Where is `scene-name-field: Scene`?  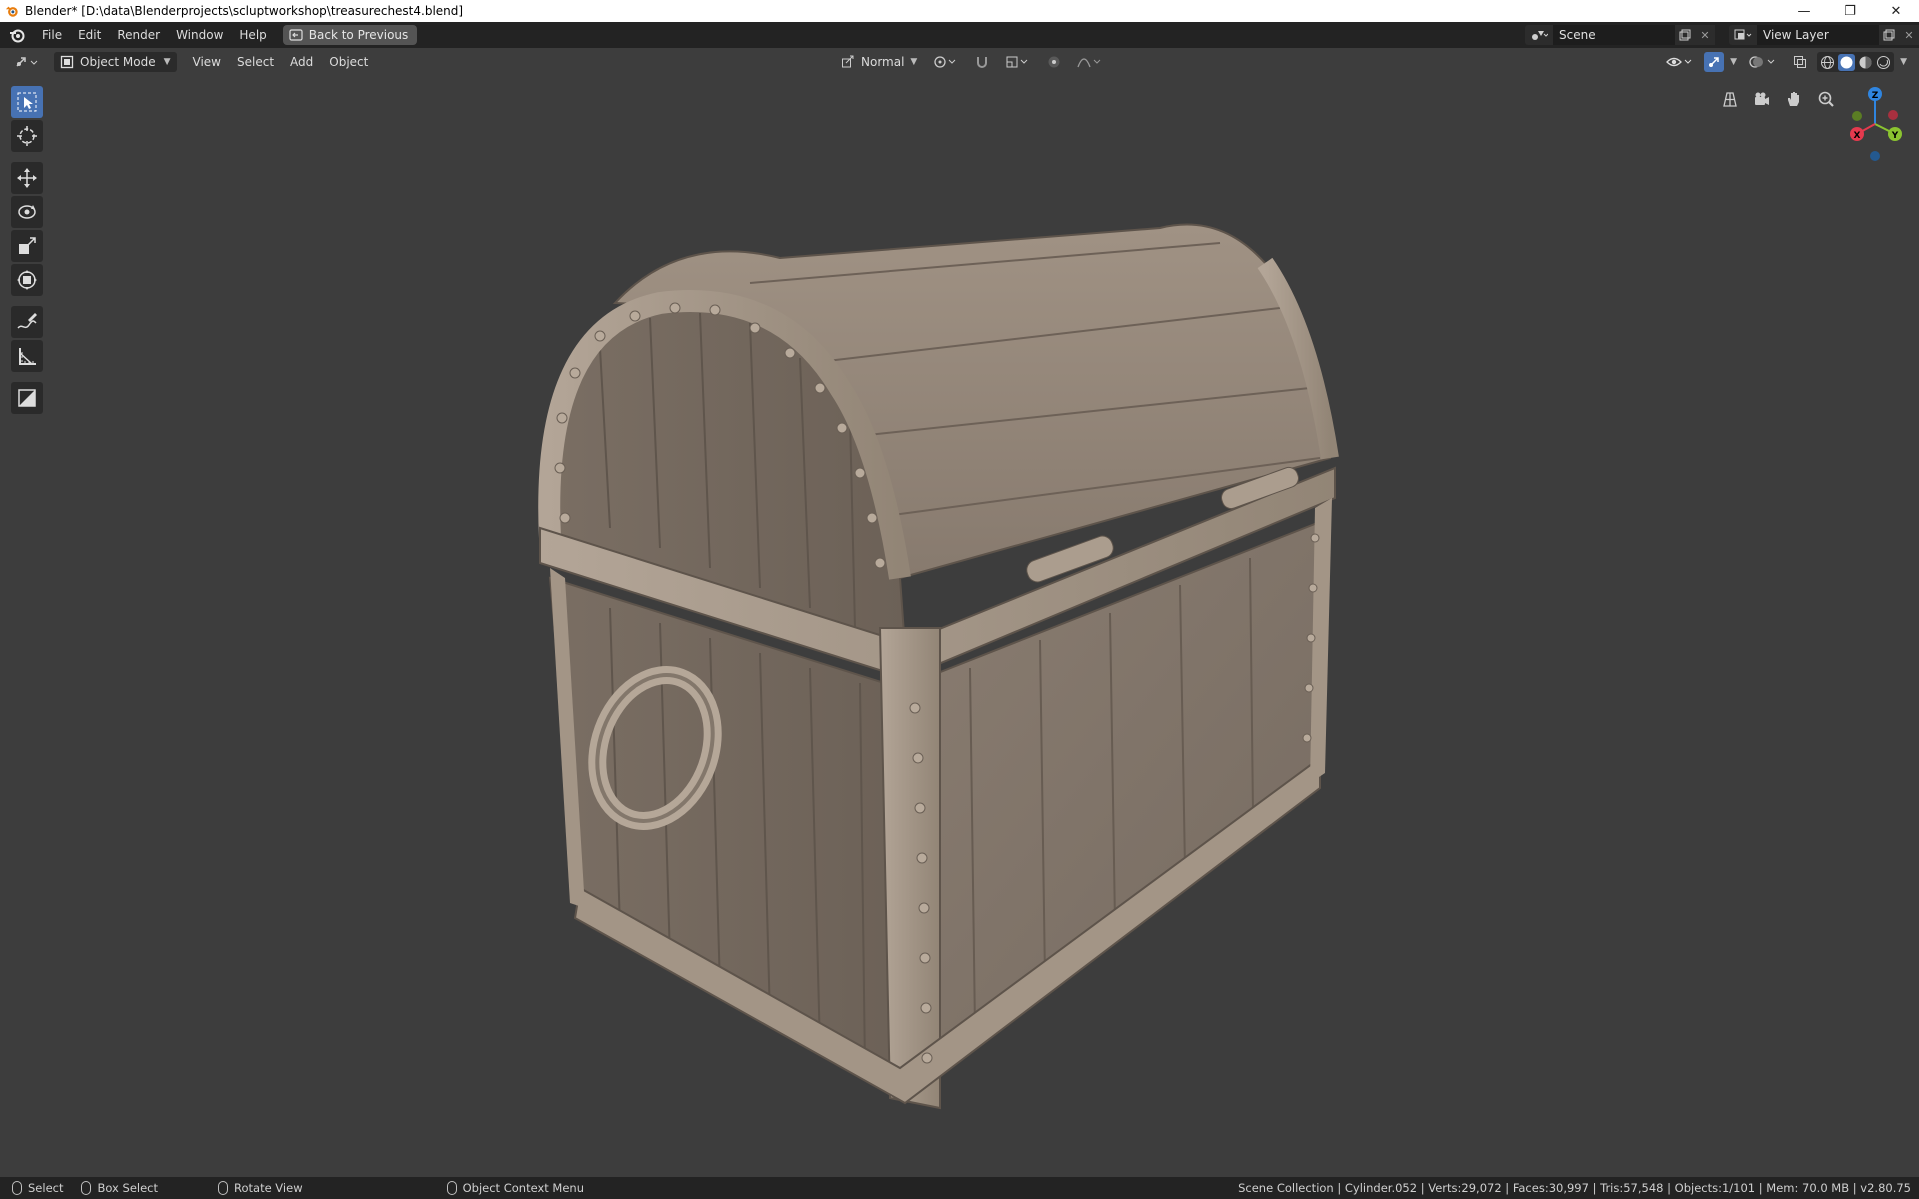
scene-name-field: Scene is located at coordinates (1614, 35).